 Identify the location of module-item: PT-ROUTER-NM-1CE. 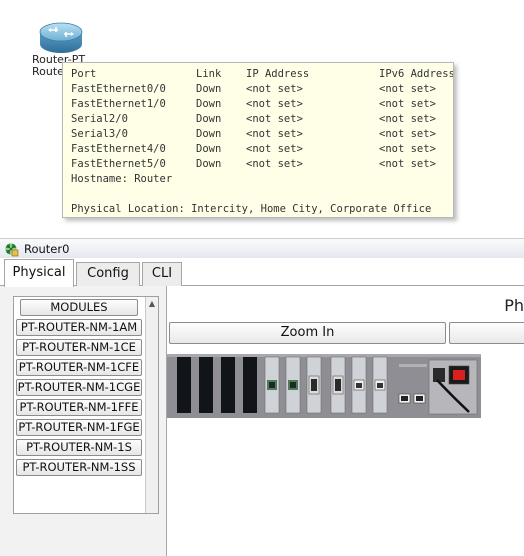
(79, 347).